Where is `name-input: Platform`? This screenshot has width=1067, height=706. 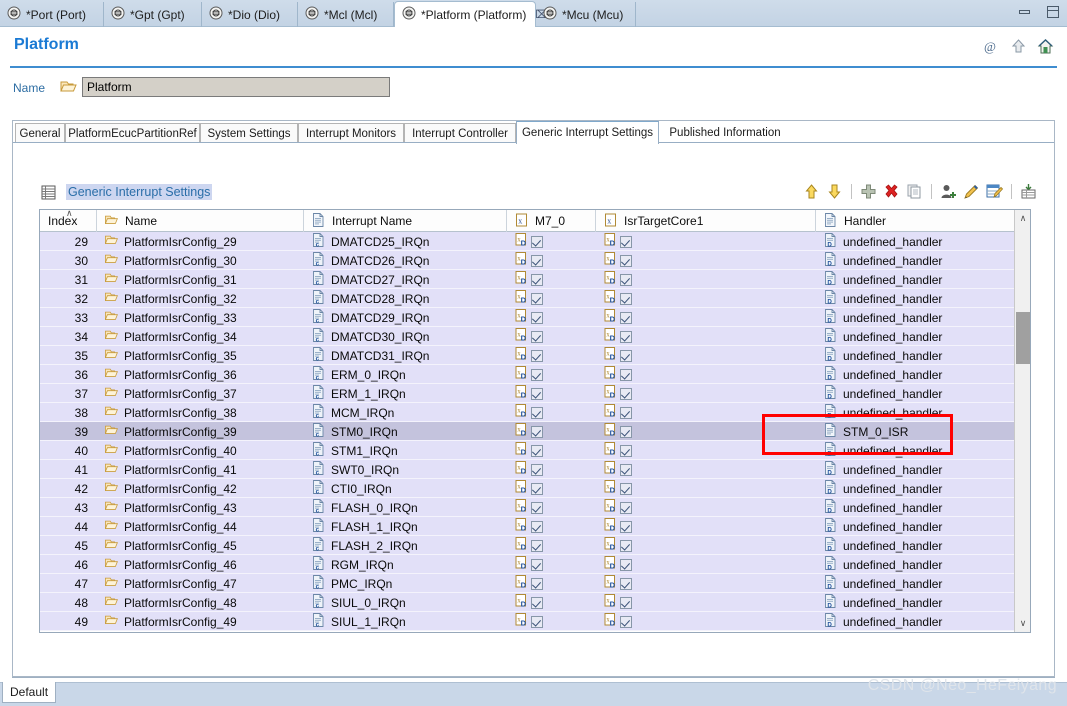 name-input: Platform is located at coordinates (236, 87).